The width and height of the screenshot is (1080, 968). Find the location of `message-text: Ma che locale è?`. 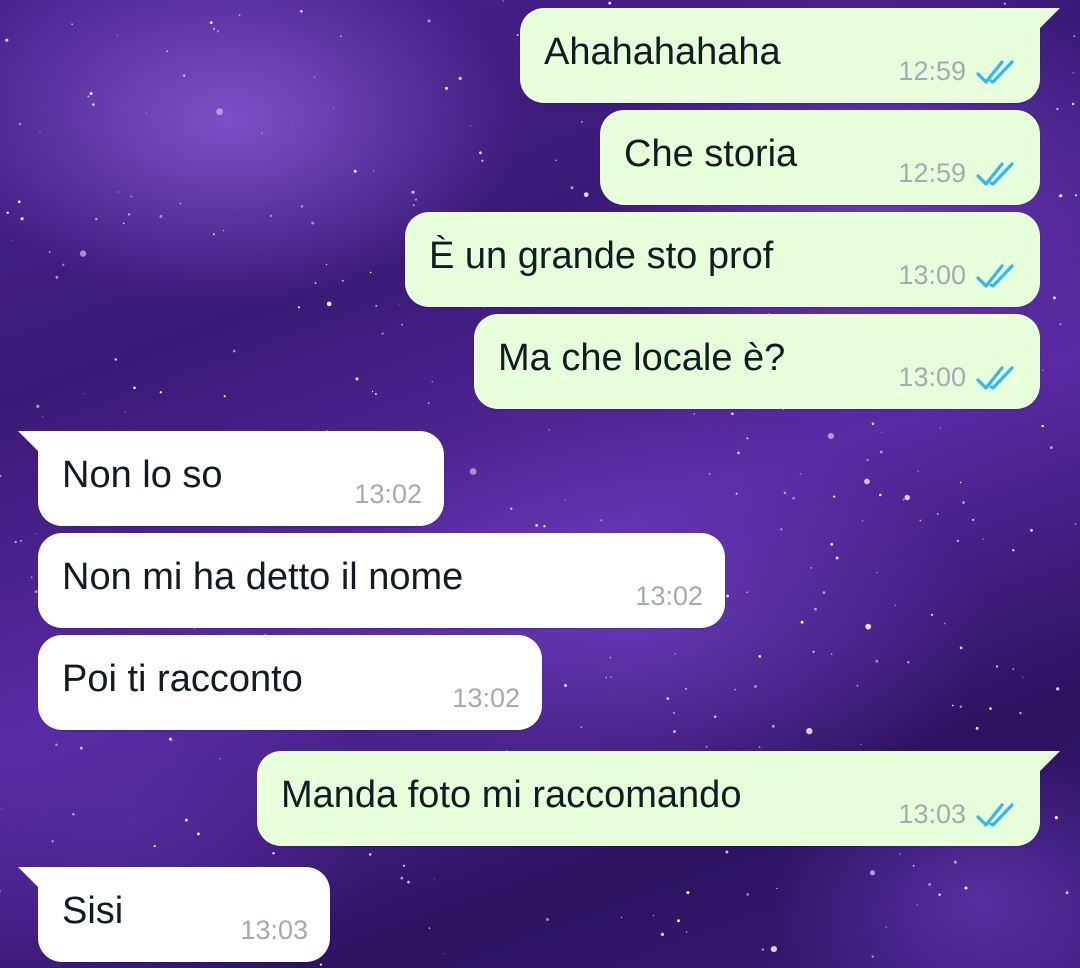

message-text: Ma che locale è? is located at coordinates (642, 358).